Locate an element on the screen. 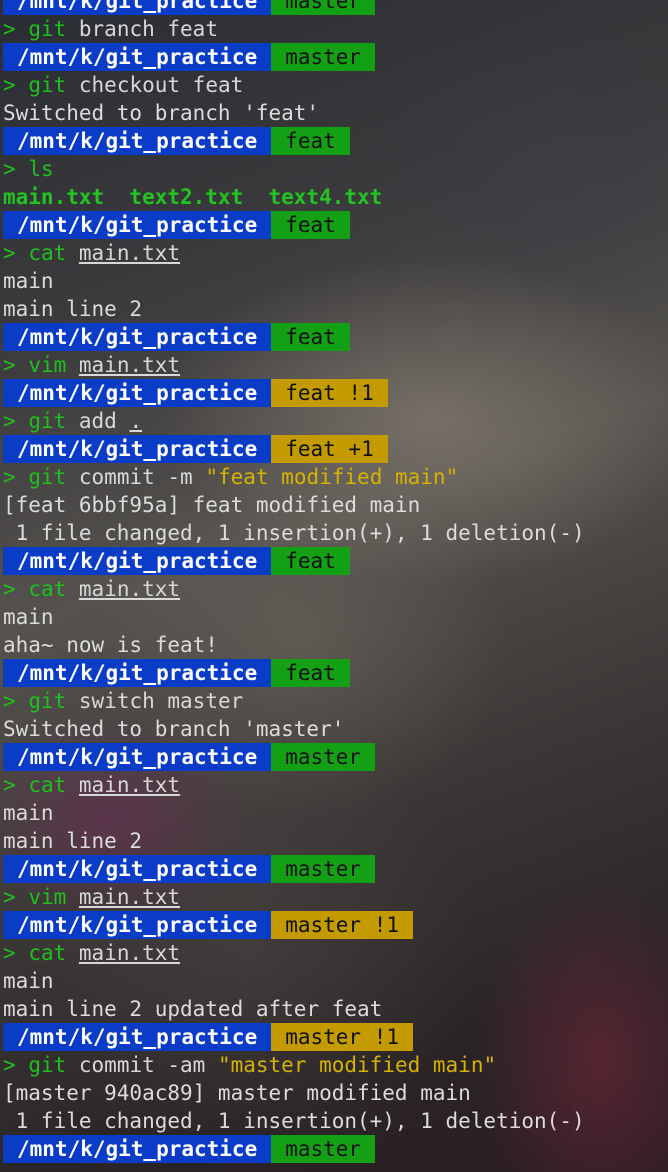  prompt-branch-segment: feat +1 is located at coordinates (329, 449).